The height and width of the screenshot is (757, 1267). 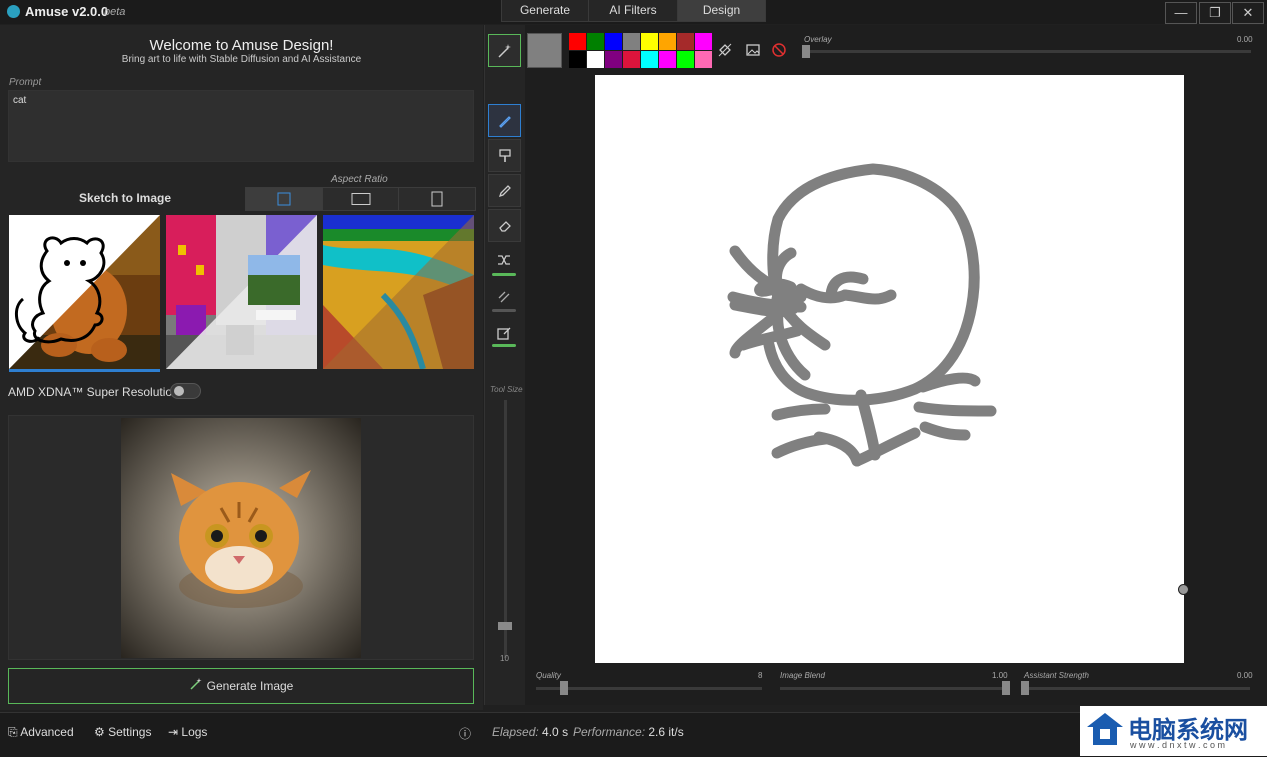 I want to click on settings-button: ⚙ Settings, so click(x=122, y=732).